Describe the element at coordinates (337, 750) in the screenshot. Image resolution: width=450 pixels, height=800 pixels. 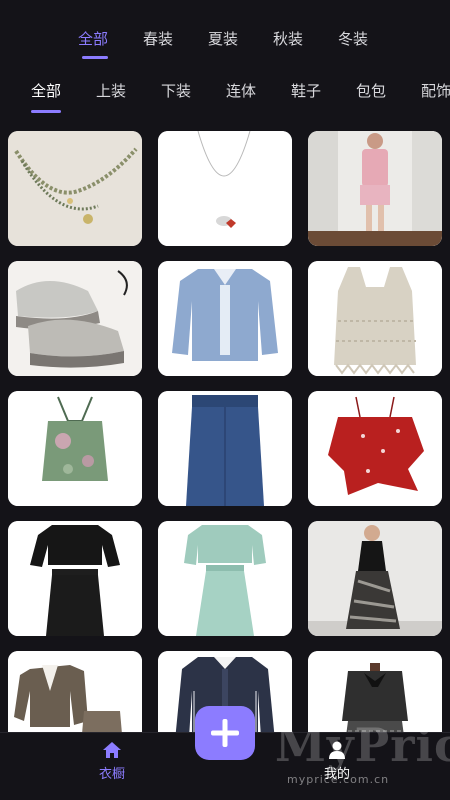
I see `user-icon` at that location.